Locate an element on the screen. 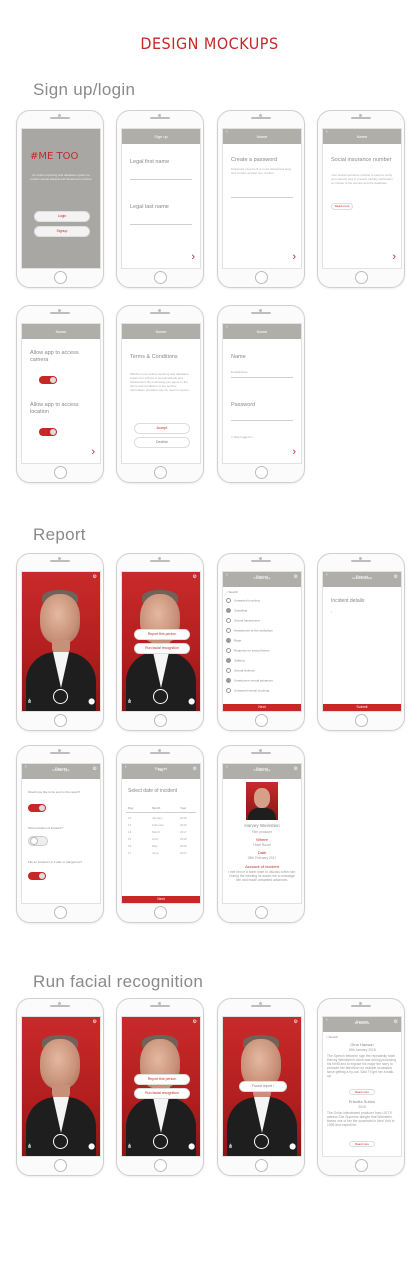 The height and width of the screenshot is (1266, 419). date-month: April is located at coordinates (155, 839).